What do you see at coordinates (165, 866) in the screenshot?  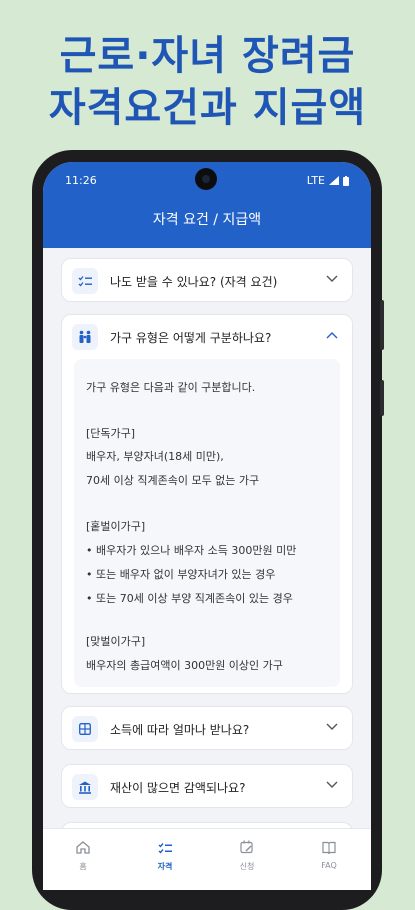 I see `nav-eligibility-label: 자격` at bounding box center [165, 866].